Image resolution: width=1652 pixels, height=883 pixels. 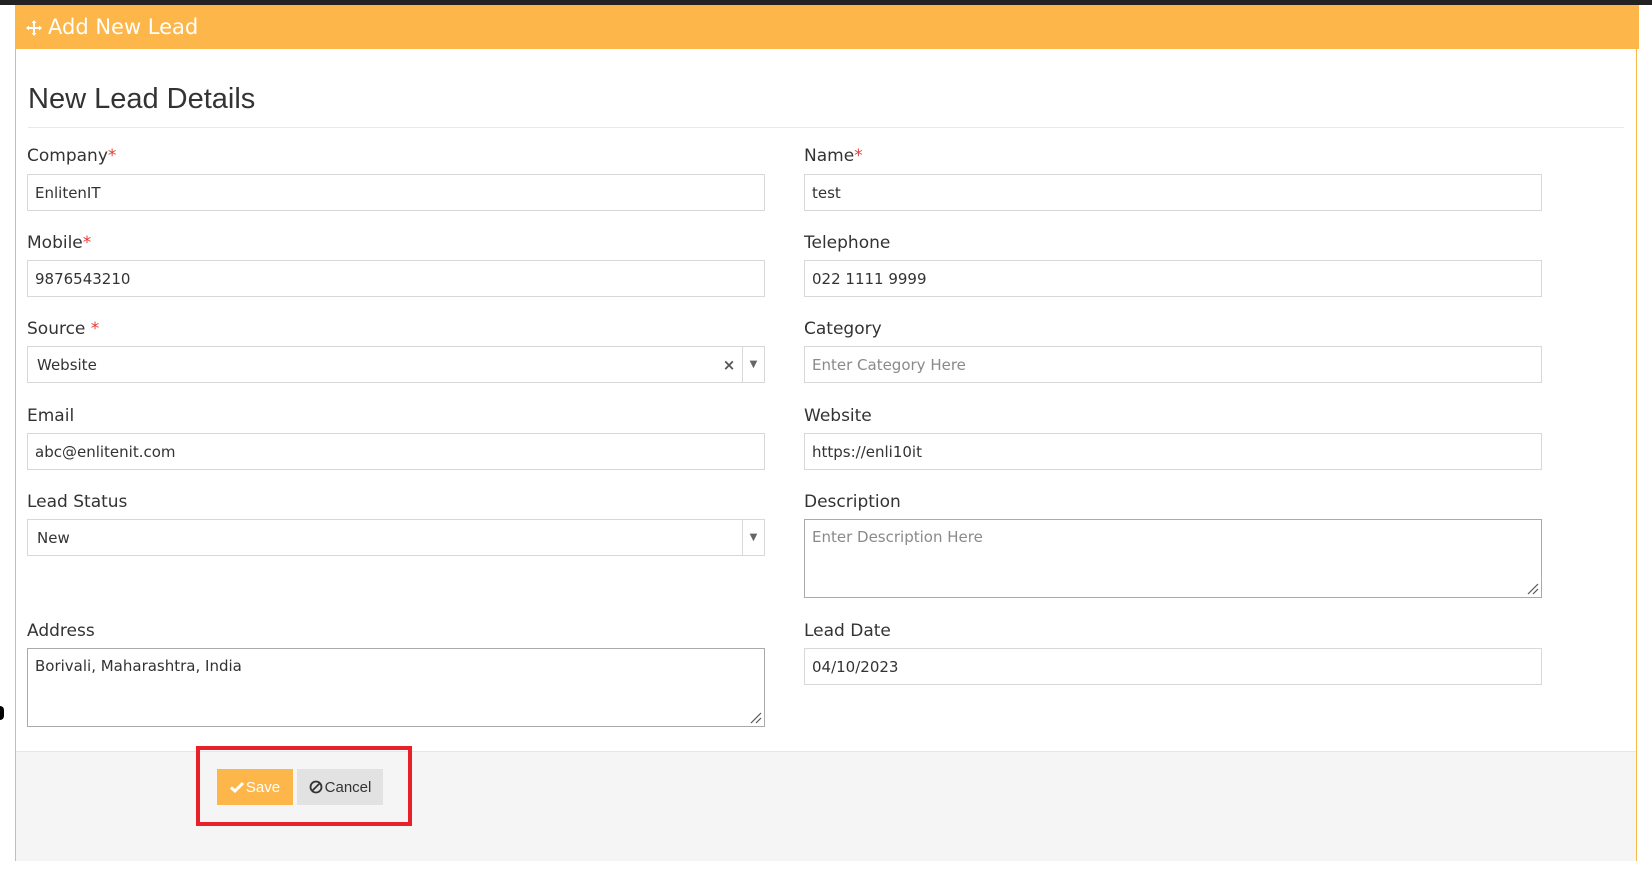 I want to click on company-label-text: Company, so click(x=67, y=156).